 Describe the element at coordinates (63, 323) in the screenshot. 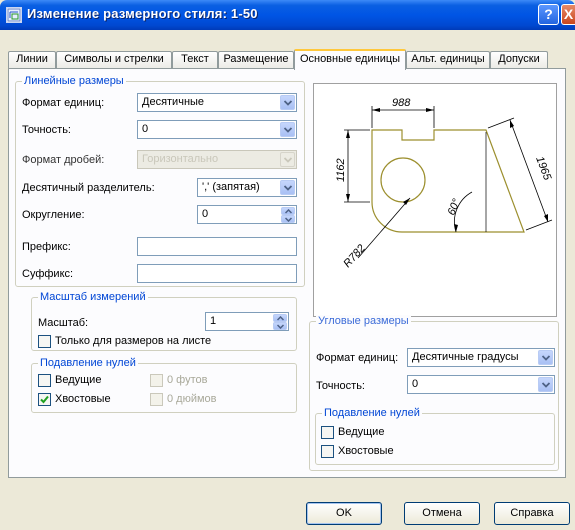

I see `scale-factor-label: Масштаб:` at that location.